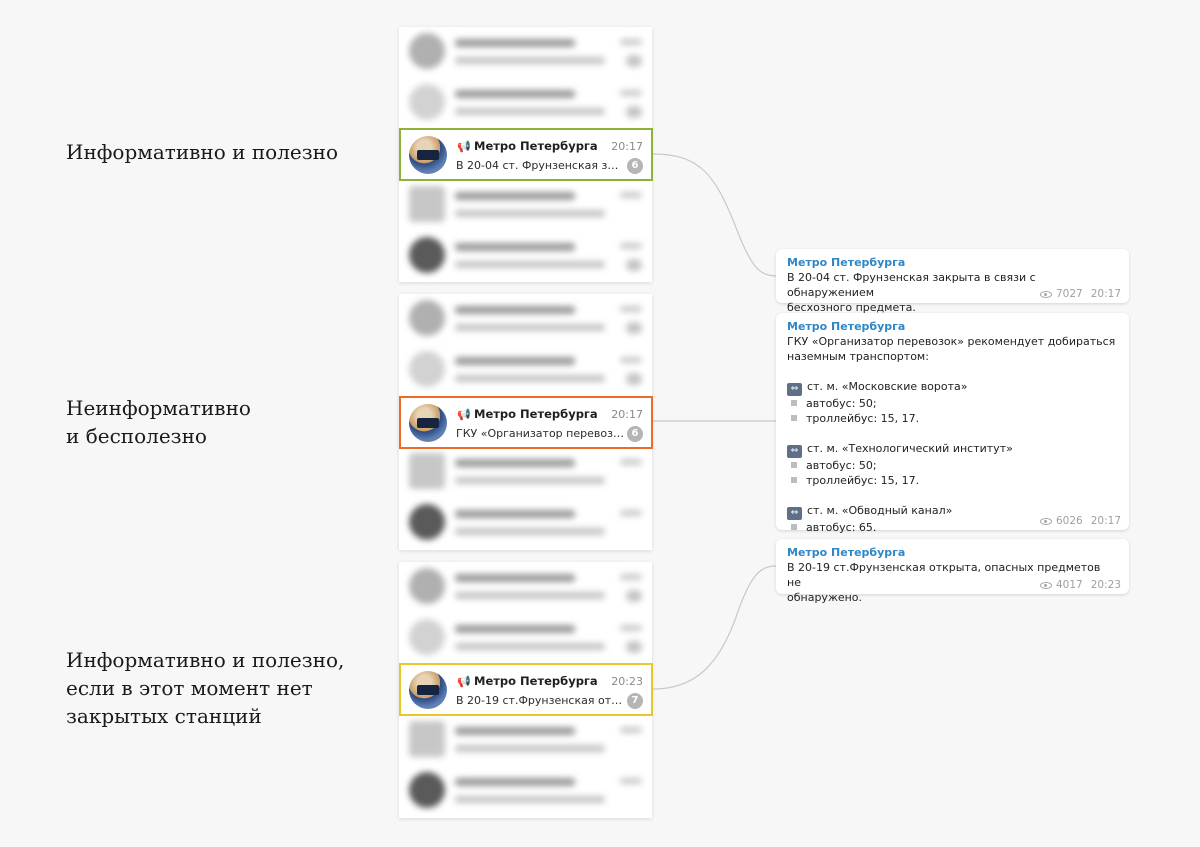  I want to click on station-line: ⇔ ст. м. «Технологический институт», so click(952, 449).